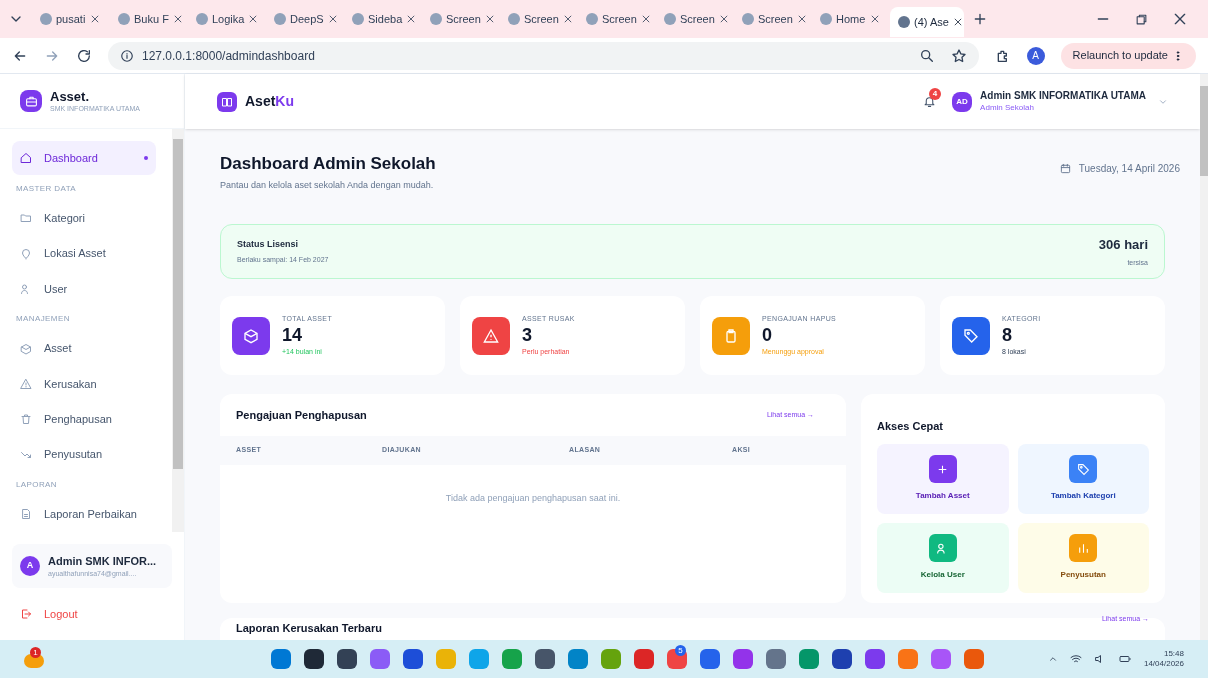  I want to click on browser-tab: Sideba, so click(381, 19).